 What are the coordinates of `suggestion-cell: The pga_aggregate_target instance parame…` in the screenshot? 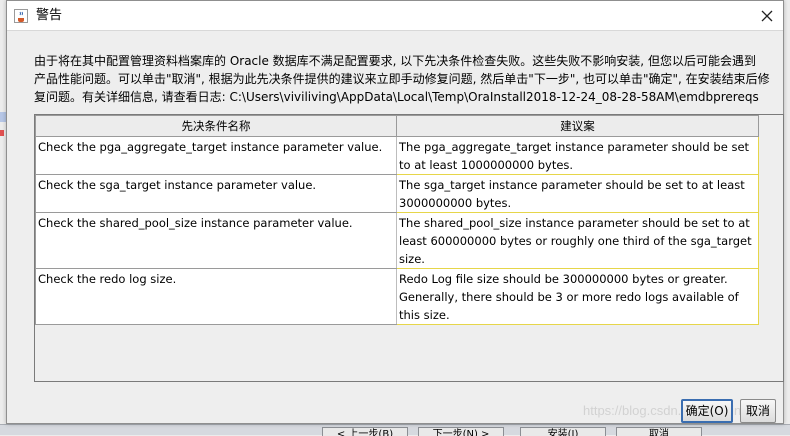 It's located at (577, 155).